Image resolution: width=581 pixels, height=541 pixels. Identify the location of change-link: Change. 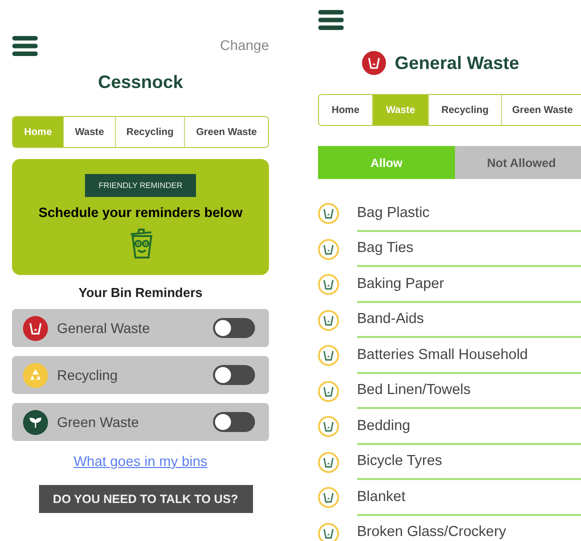
(244, 45).